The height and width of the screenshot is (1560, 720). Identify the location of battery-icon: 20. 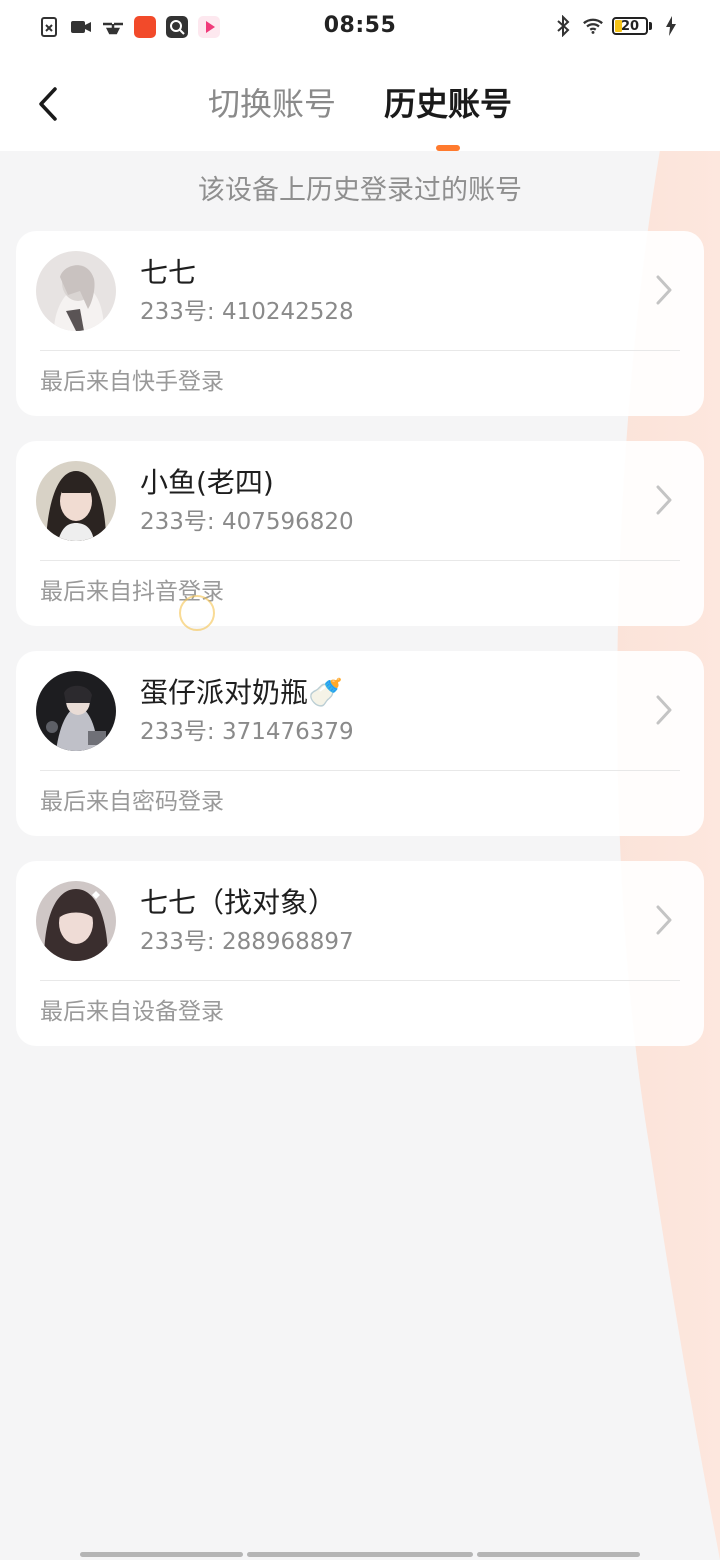
(630, 26).